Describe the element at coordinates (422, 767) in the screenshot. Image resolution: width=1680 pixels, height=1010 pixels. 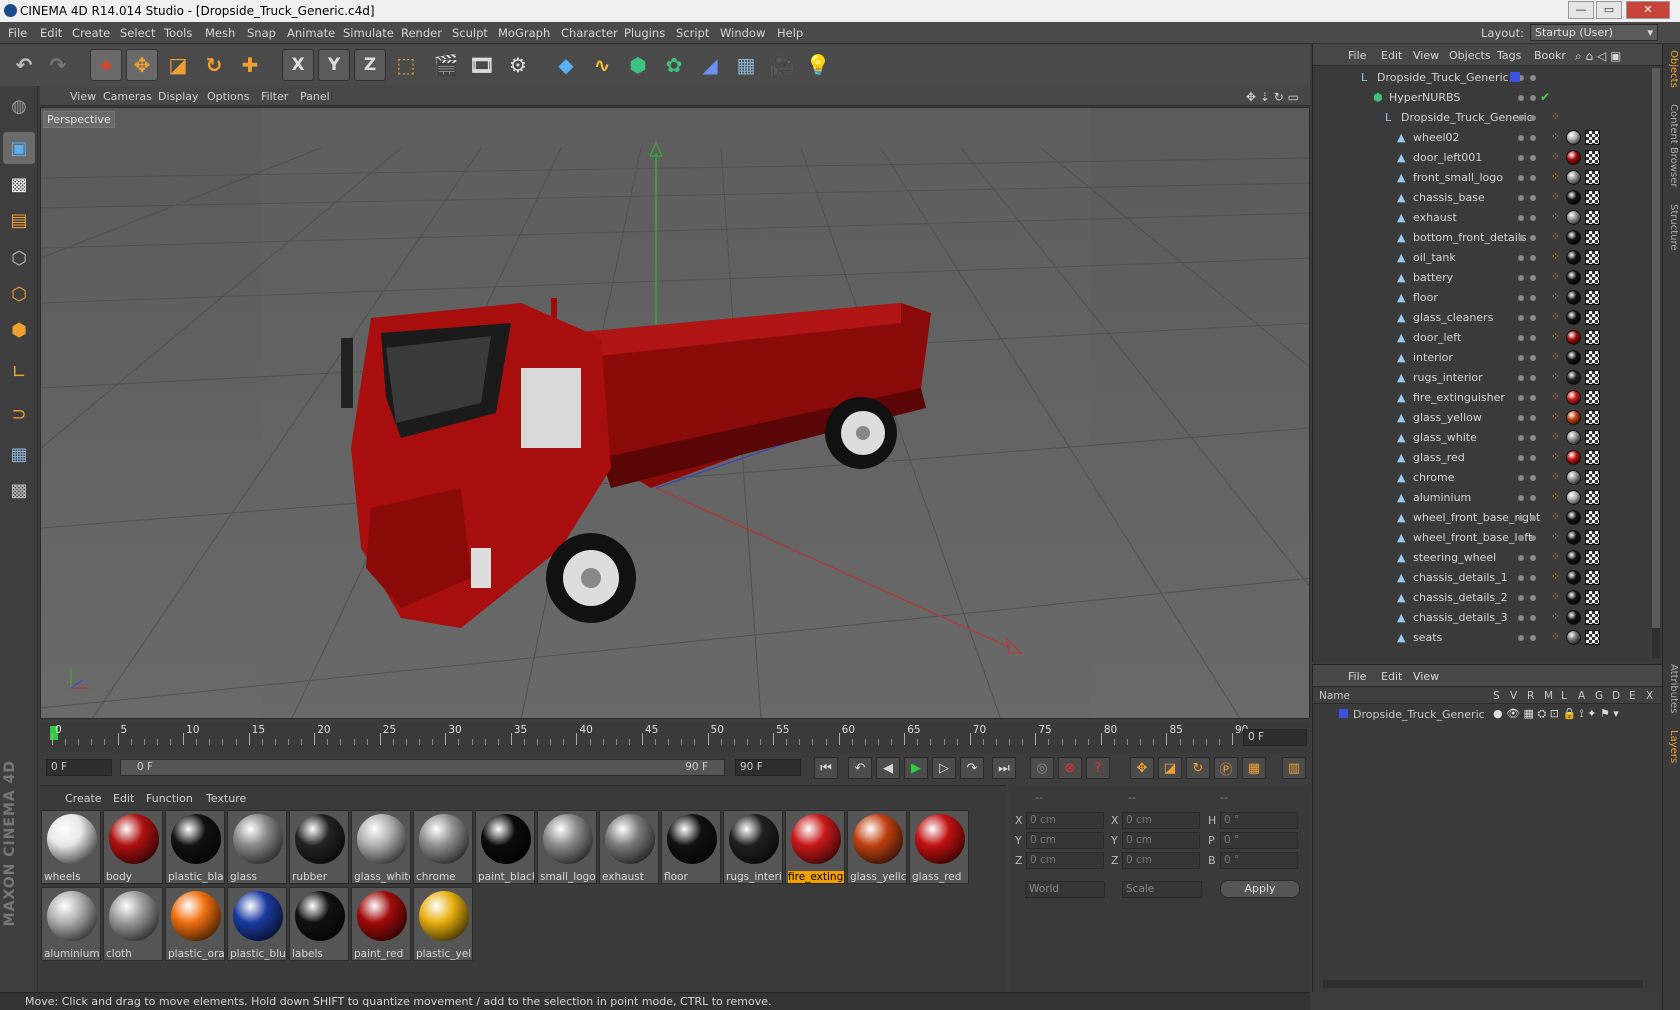
I see `frame-range-slider: 0 F 90 F` at that location.